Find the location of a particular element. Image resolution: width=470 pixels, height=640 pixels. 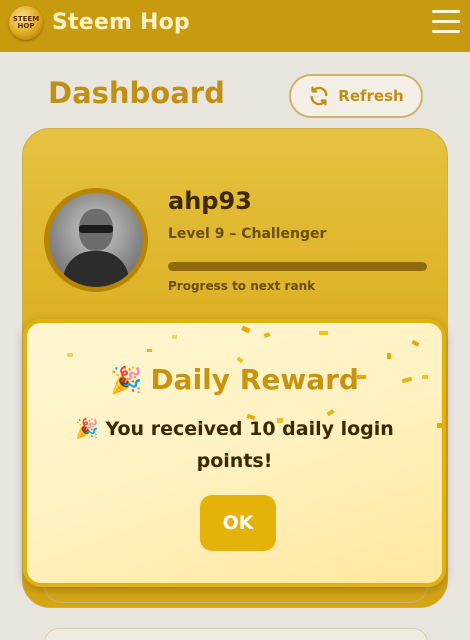

logo-text: STEEM HOP is located at coordinates (26, 22).